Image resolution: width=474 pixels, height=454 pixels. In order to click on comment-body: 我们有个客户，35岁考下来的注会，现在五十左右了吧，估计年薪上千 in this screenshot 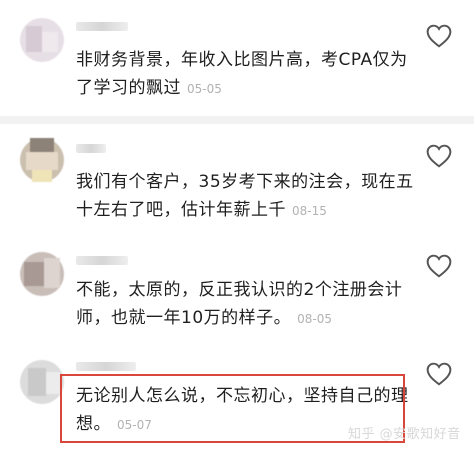, I will do `click(245, 196)`.